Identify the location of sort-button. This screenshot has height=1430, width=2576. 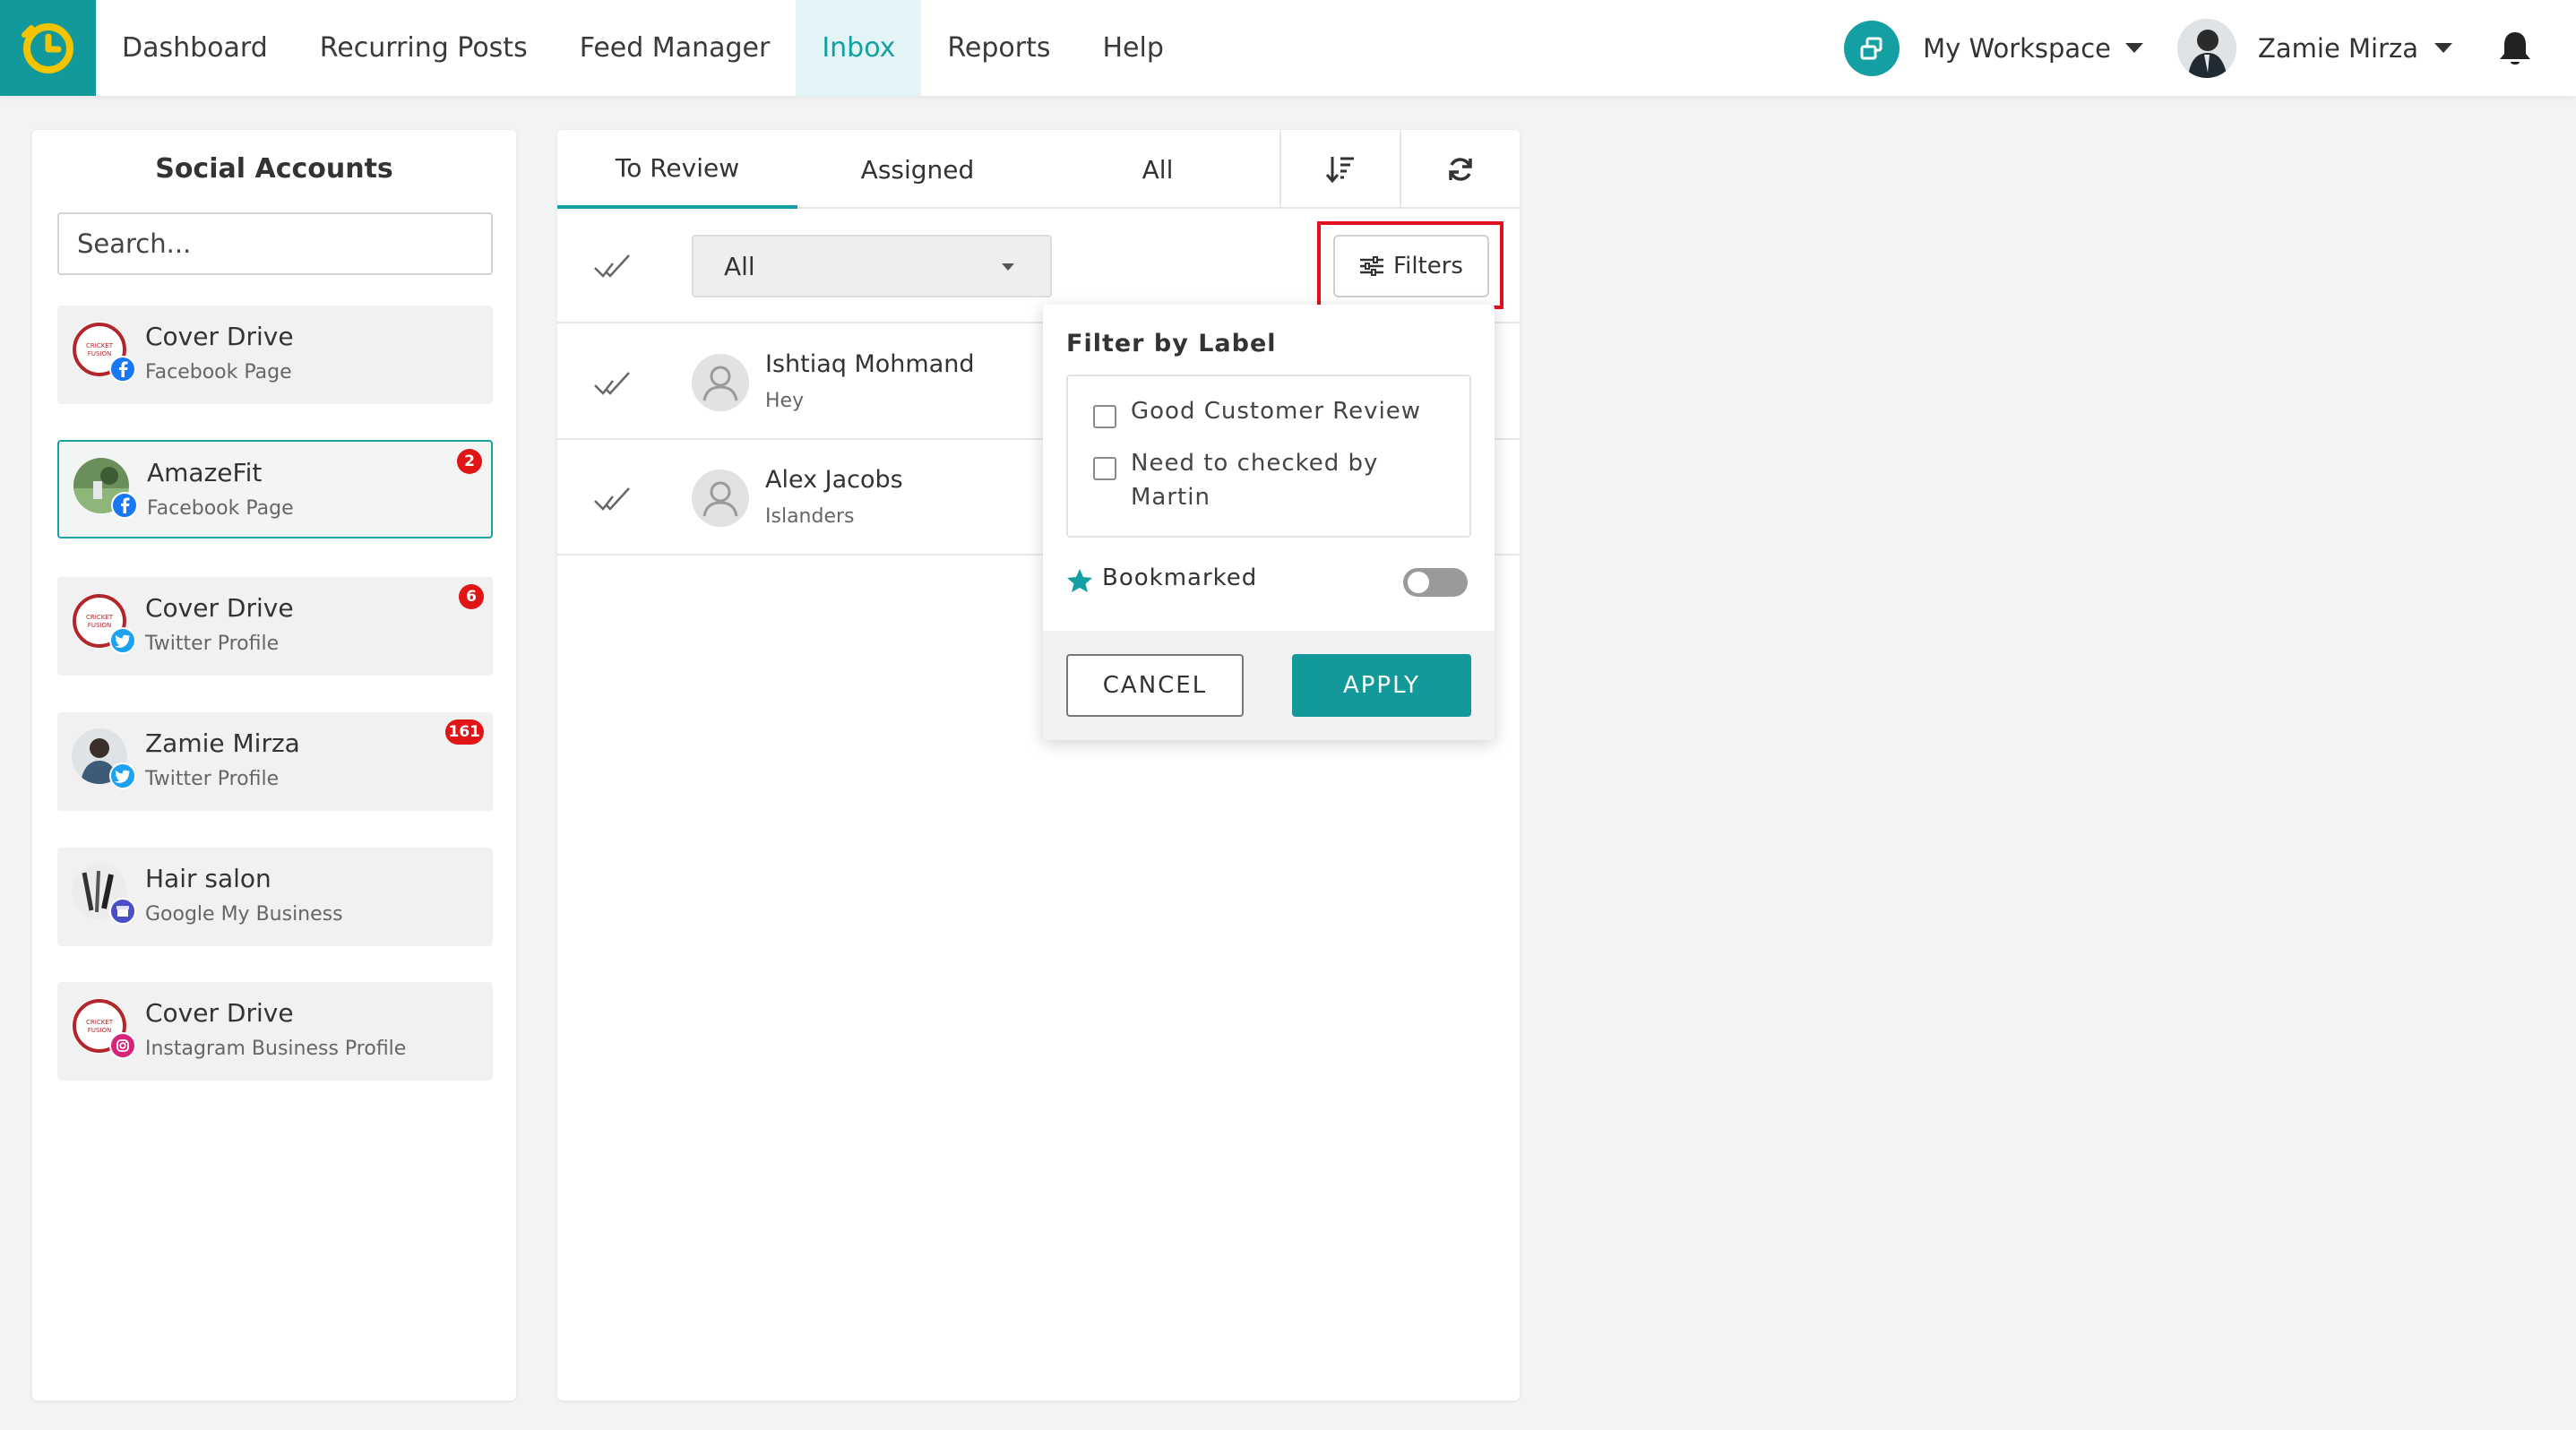
(1340, 169).